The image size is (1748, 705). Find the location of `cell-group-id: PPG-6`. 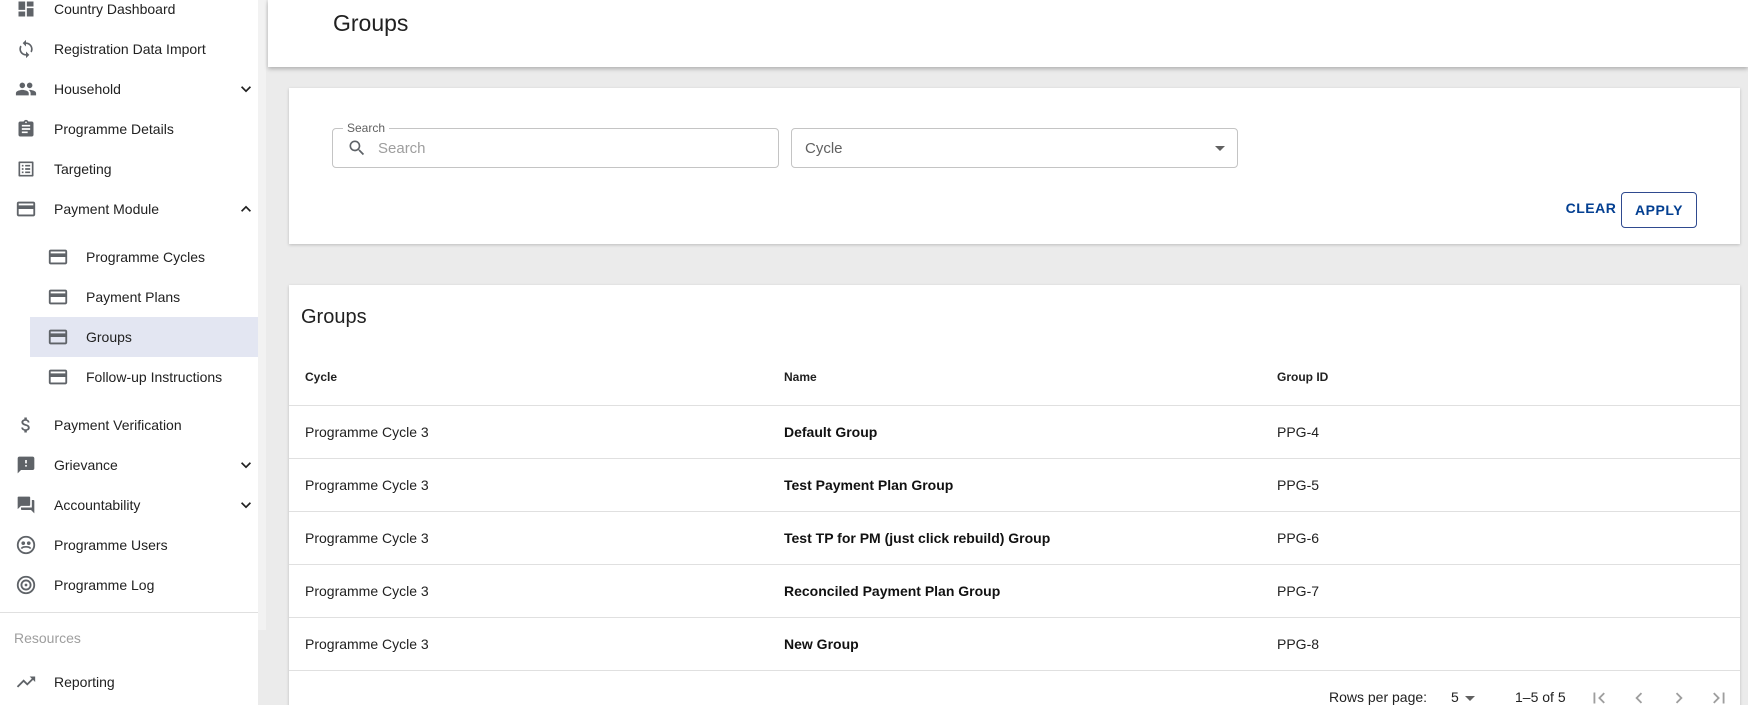

cell-group-id: PPG-6 is located at coordinates (1298, 538).